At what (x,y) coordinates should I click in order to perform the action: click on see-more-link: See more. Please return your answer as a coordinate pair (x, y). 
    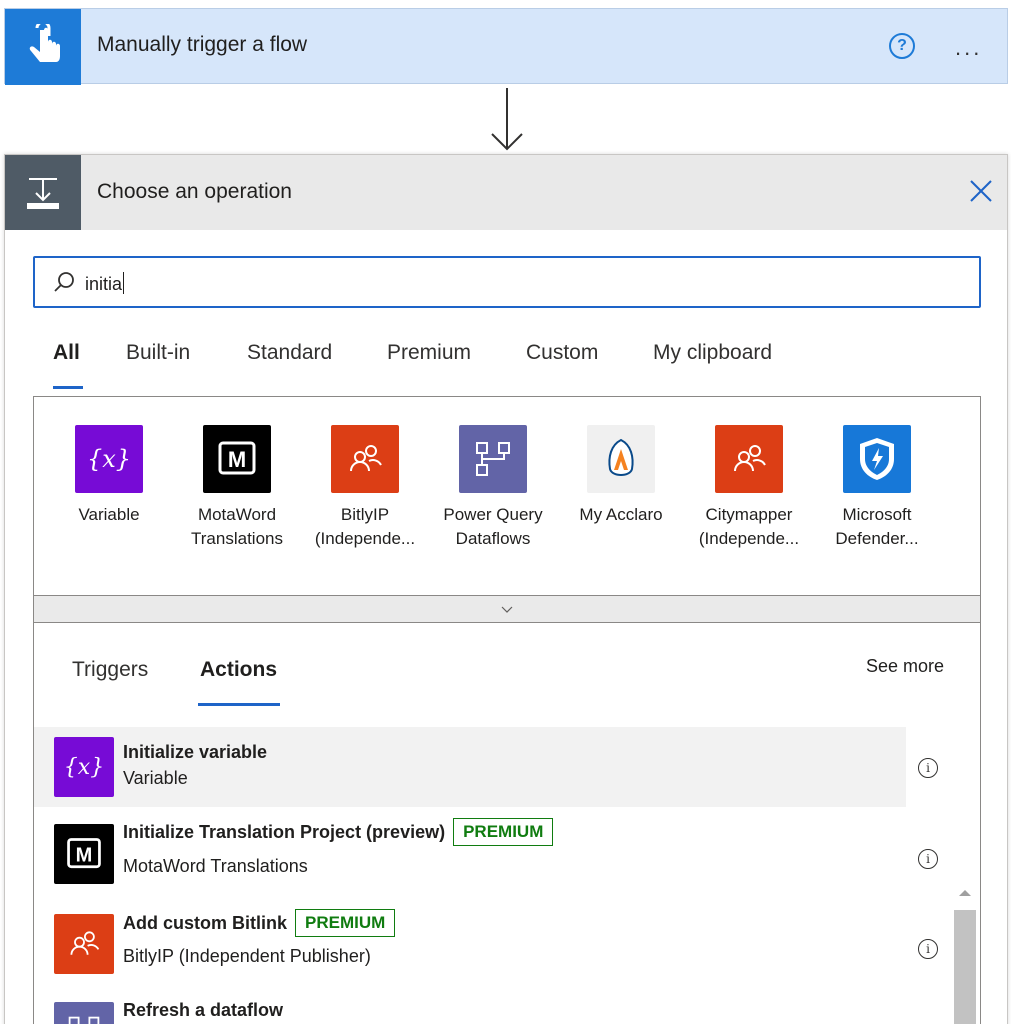
    Looking at the image, I should click on (905, 666).